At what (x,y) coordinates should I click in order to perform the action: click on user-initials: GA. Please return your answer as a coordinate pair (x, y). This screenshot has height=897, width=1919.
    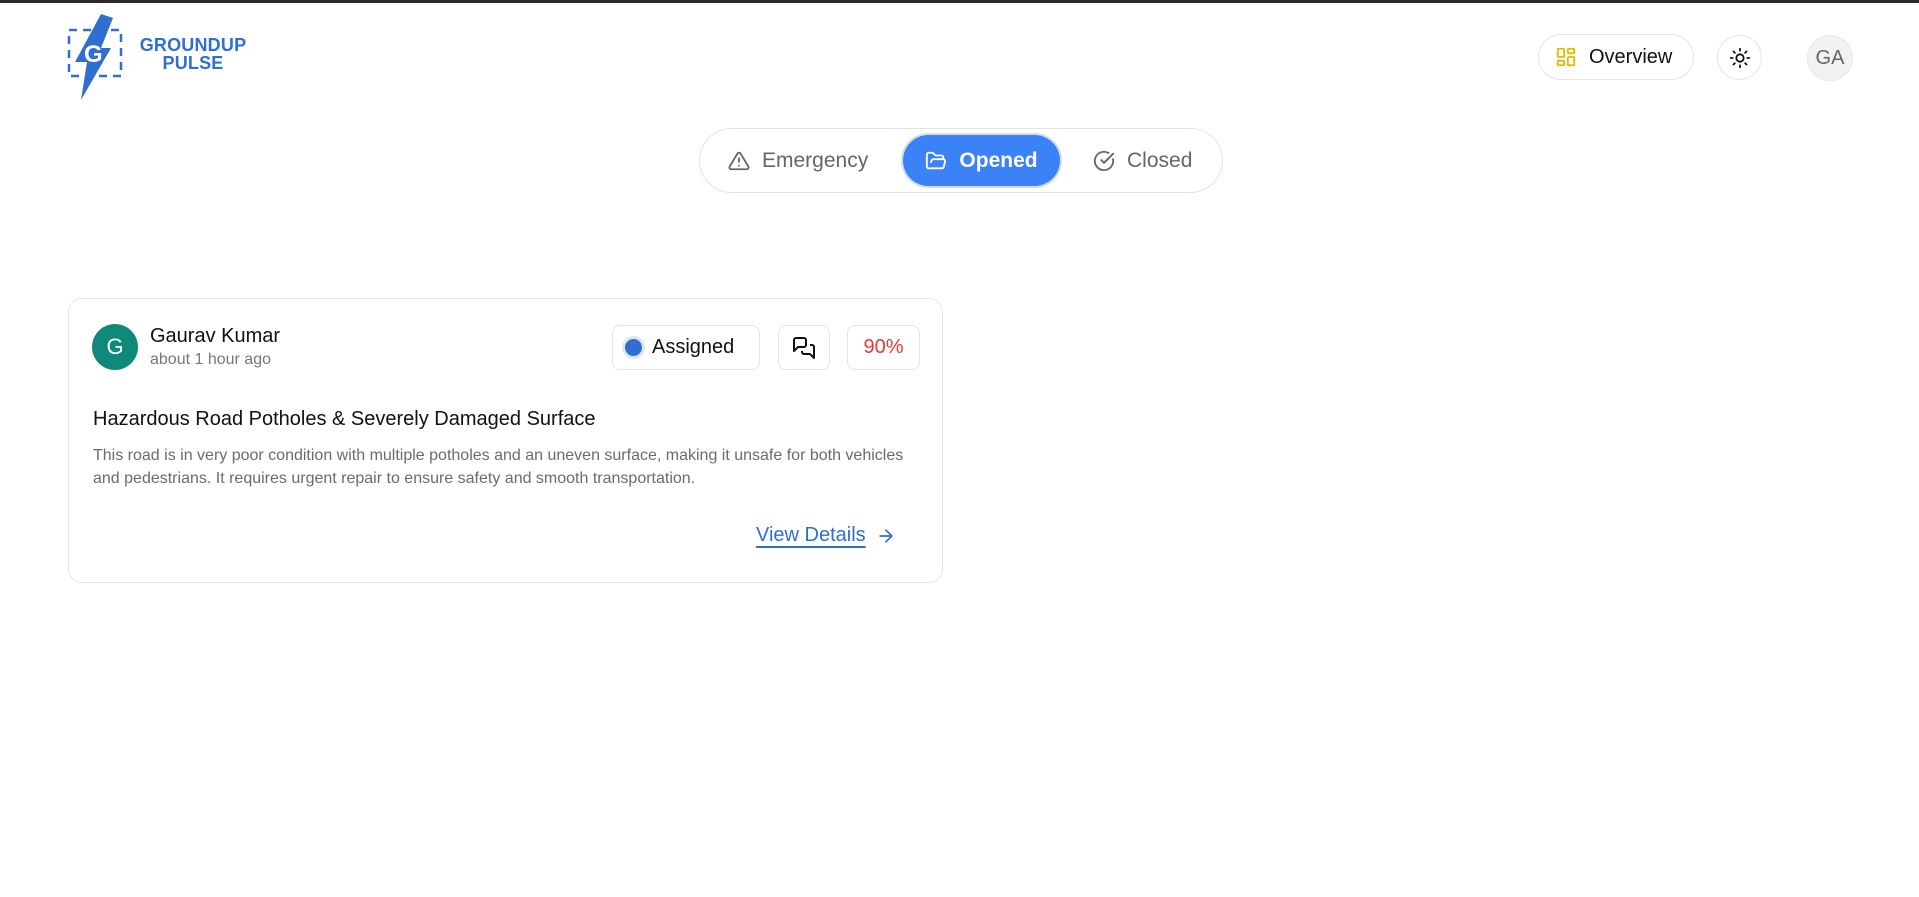
    Looking at the image, I should click on (1830, 57).